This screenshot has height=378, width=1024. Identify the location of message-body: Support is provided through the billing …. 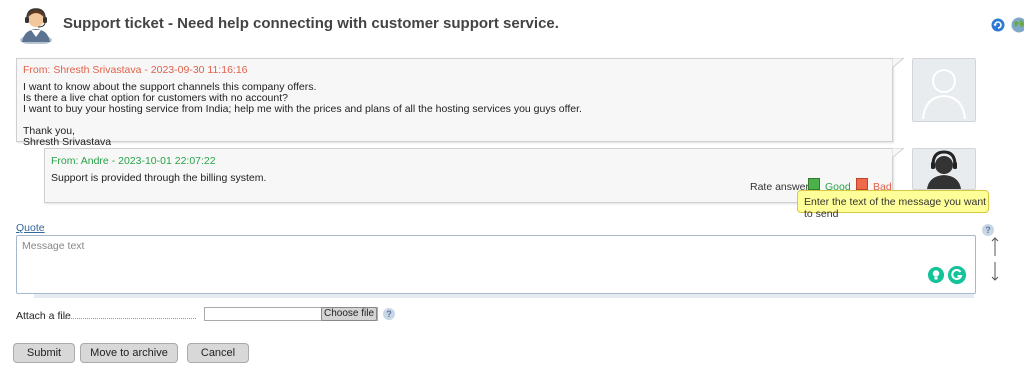
(159, 178).